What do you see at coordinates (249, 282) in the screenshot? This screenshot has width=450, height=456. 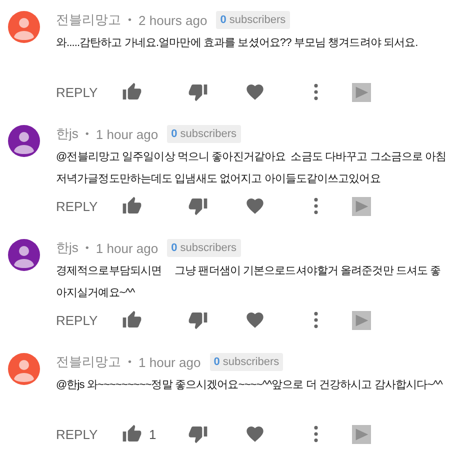 I see `comment-text: 경제적으로부담되시면 그냥 팬더샘이 기본으로드셔야할거 올려준것만 드셔도 좋아지실거예요~^^` at bounding box center [249, 282].